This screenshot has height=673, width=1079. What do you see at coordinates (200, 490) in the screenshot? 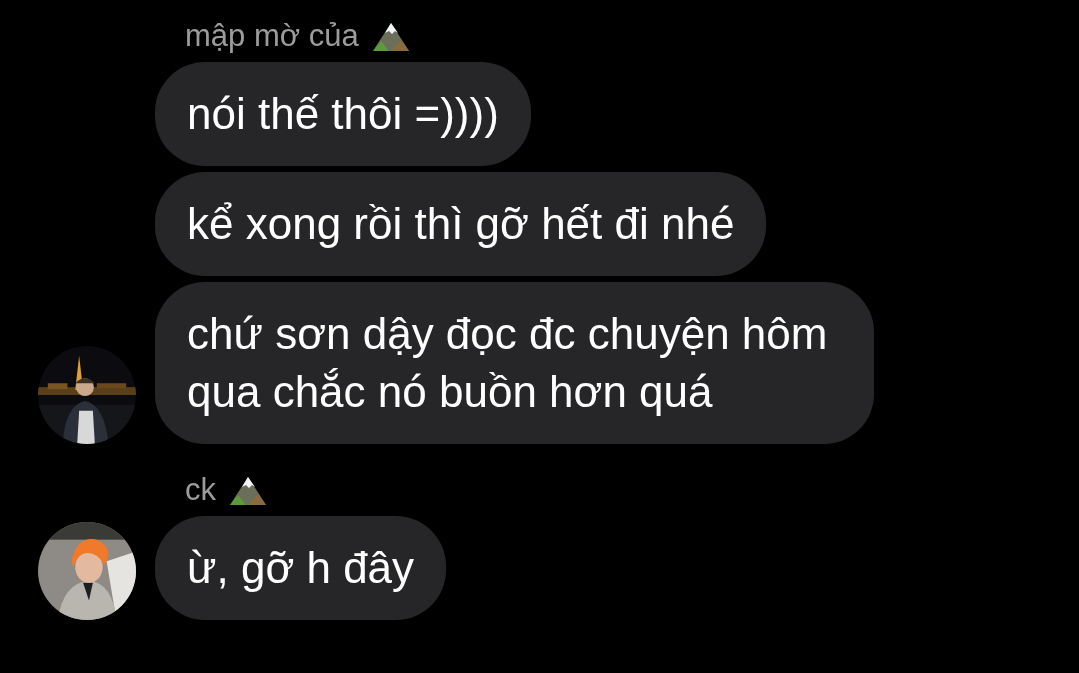
I see `sender-name: ck` at bounding box center [200, 490].